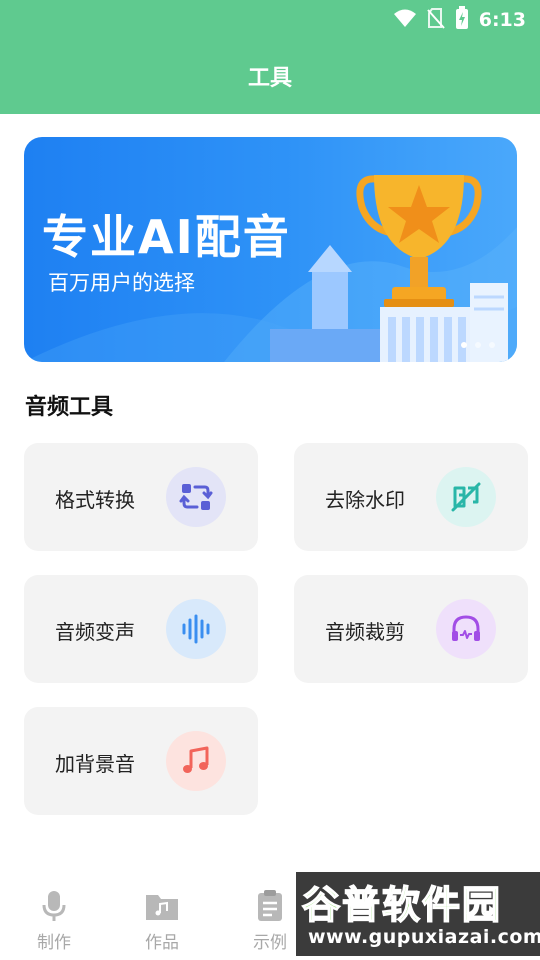 The width and height of the screenshot is (540, 960). Describe the element at coordinates (405, 20) in the screenshot. I see `wifi-icon` at that location.